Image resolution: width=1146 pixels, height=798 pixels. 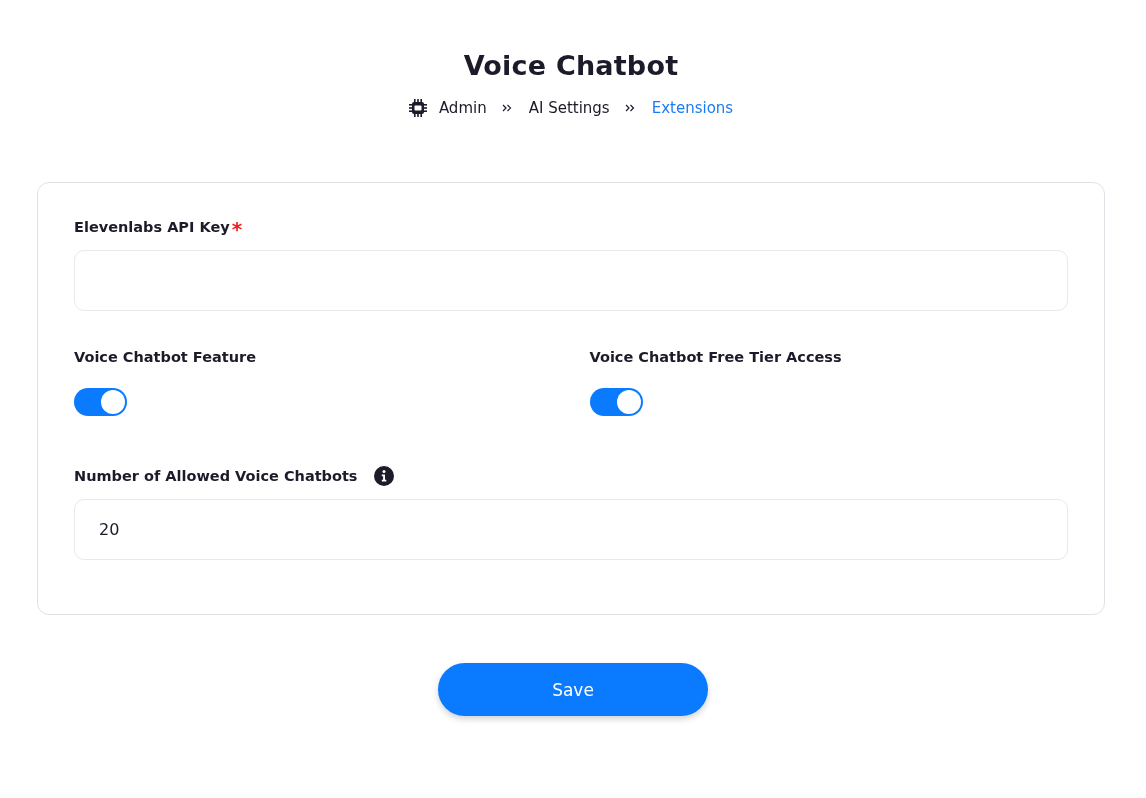 What do you see at coordinates (573, 689) in the screenshot?
I see `save-button: Save` at bounding box center [573, 689].